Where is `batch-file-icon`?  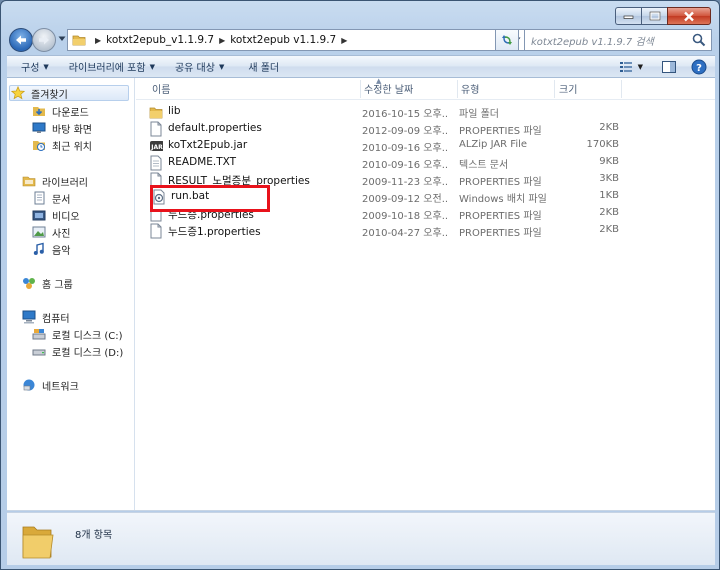 batch-file-icon is located at coordinates (159, 197).